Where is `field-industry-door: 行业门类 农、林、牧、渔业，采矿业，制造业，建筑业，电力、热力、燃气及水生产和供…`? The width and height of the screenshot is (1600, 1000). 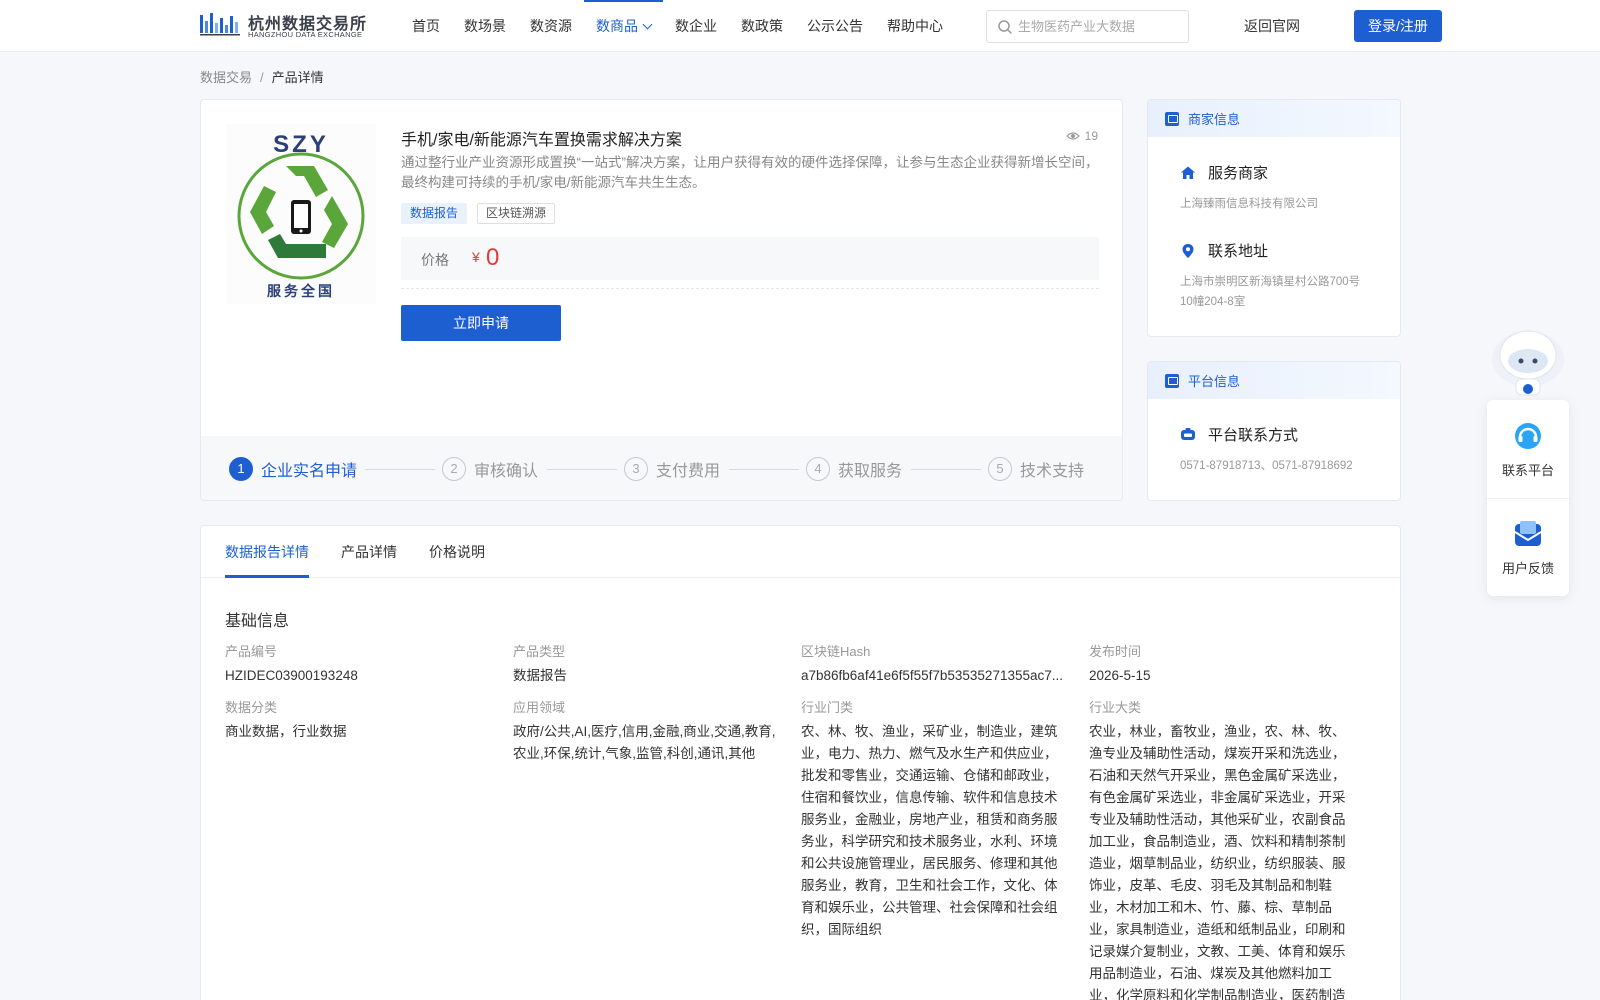
field-industry-door: 行业门类 农、林、牧、渔业，采矿业，制造业，建筑业，电力、热力、燃气及水生产和供… is located at coordinates (935, 820).